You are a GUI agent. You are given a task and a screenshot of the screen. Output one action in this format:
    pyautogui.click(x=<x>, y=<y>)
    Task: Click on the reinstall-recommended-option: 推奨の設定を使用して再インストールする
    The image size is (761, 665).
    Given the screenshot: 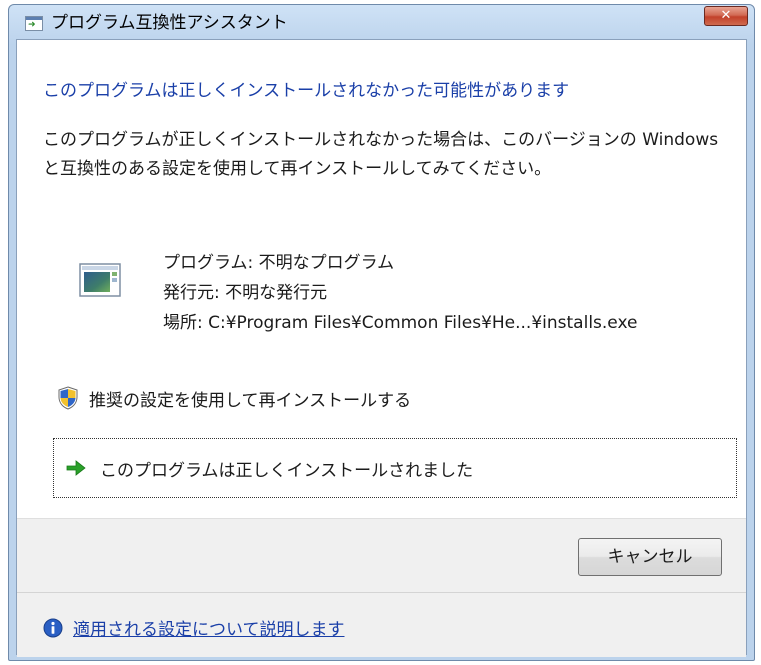 What is the action you would take?
    pyautogui.click(x=234, y=398)
    